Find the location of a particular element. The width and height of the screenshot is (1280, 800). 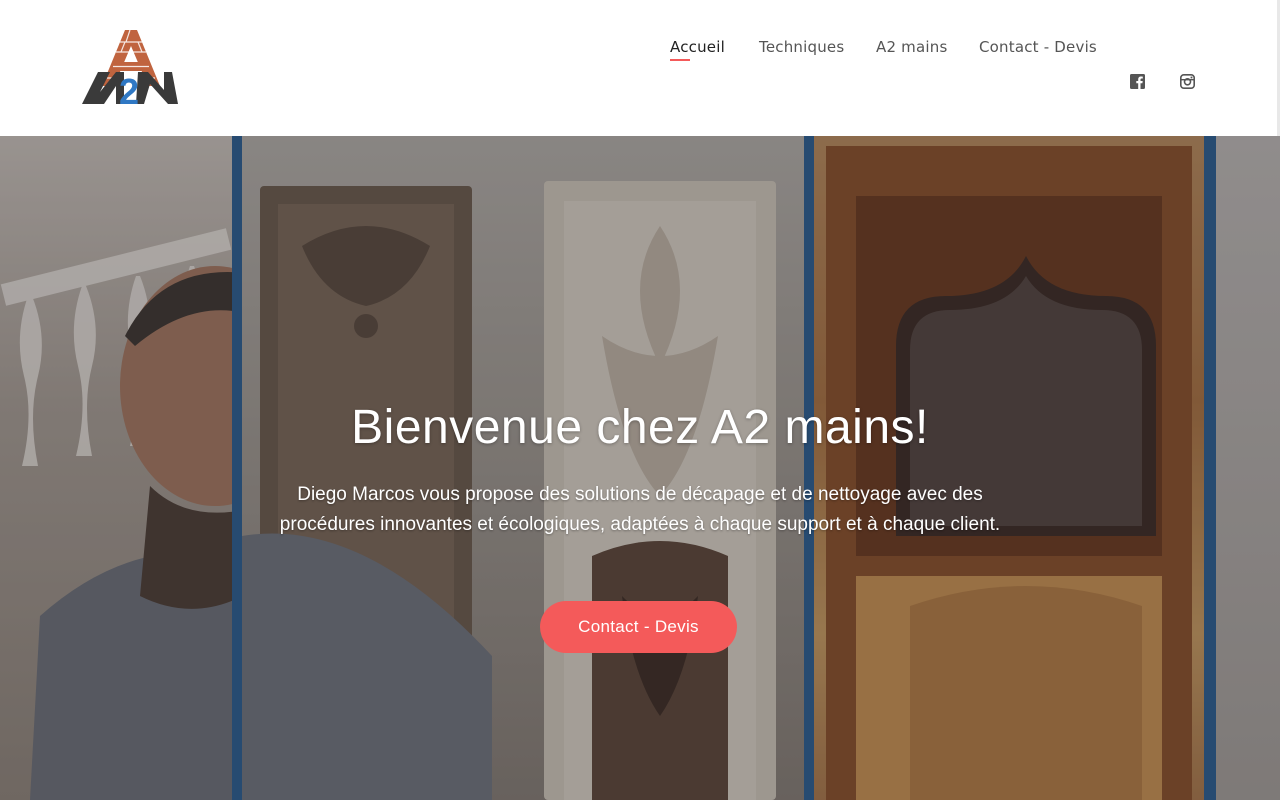

hero-title: Bienvenue chez A2 mains! is located at coordinates (640, 427).